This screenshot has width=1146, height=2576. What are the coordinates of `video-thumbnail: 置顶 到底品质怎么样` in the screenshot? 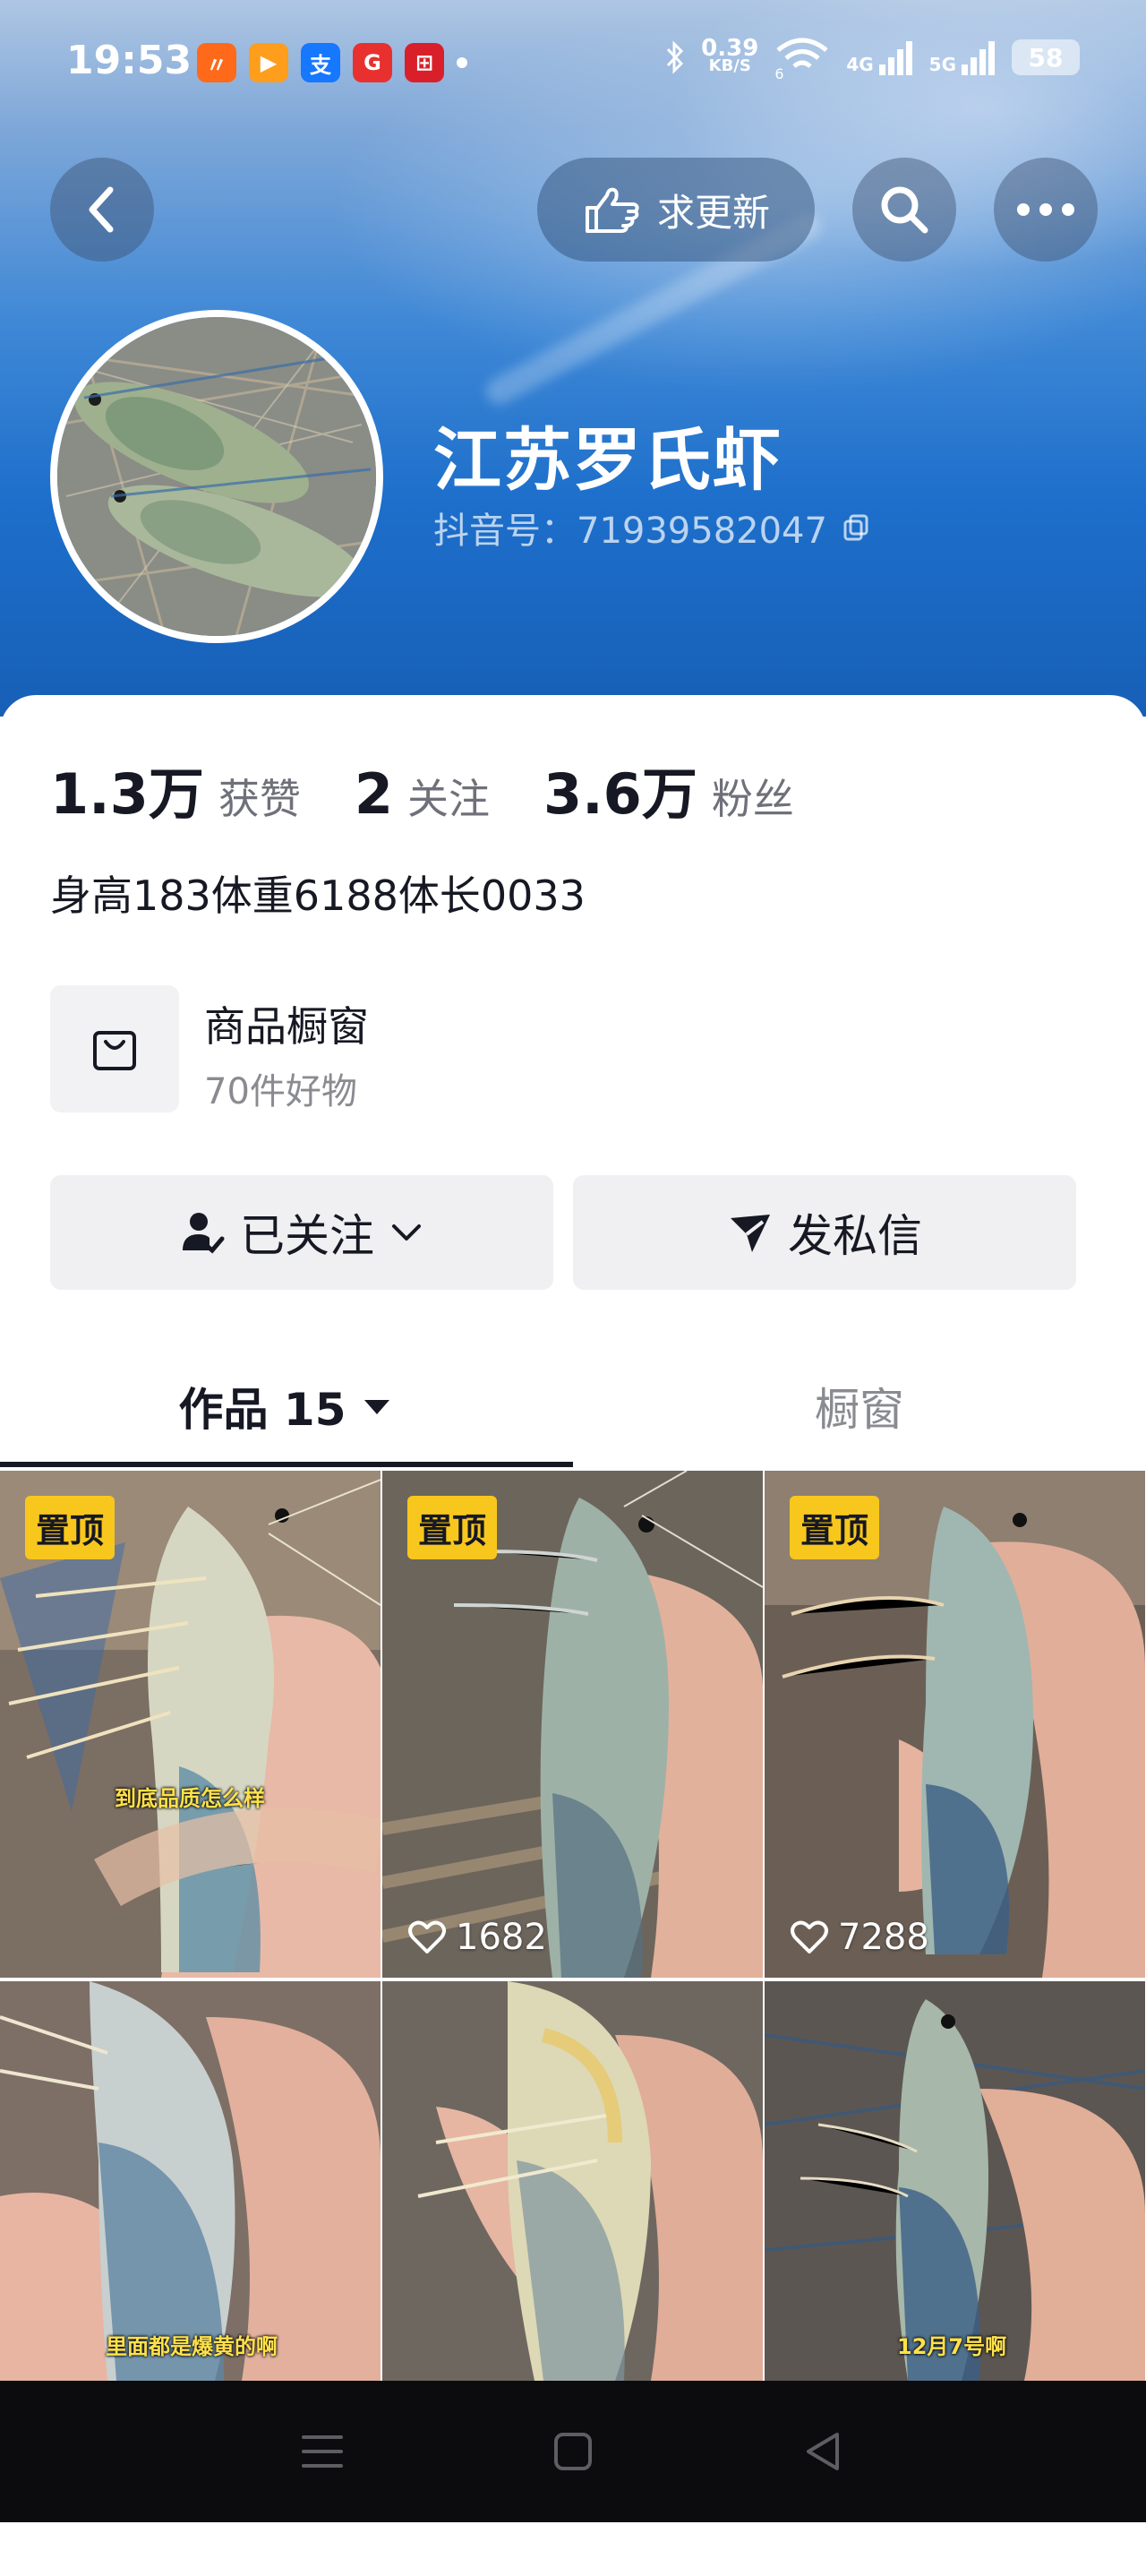 It's located at (190, 1724).